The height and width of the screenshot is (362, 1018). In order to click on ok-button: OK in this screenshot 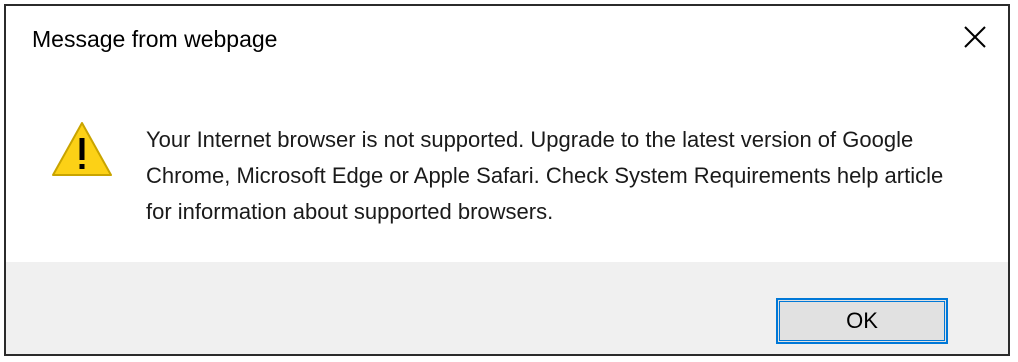, I will do `click(862, 321)`.